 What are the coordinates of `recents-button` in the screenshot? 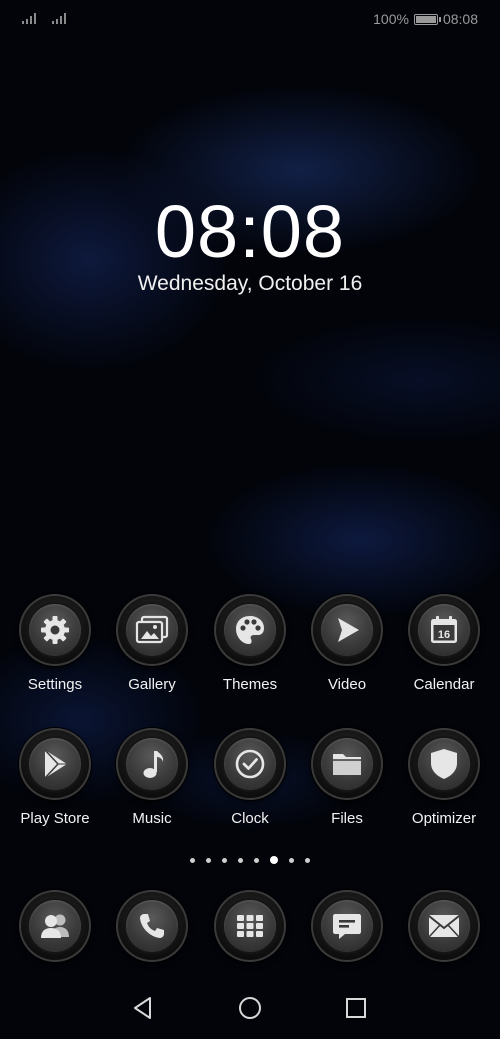 It's located at (356, 1010).